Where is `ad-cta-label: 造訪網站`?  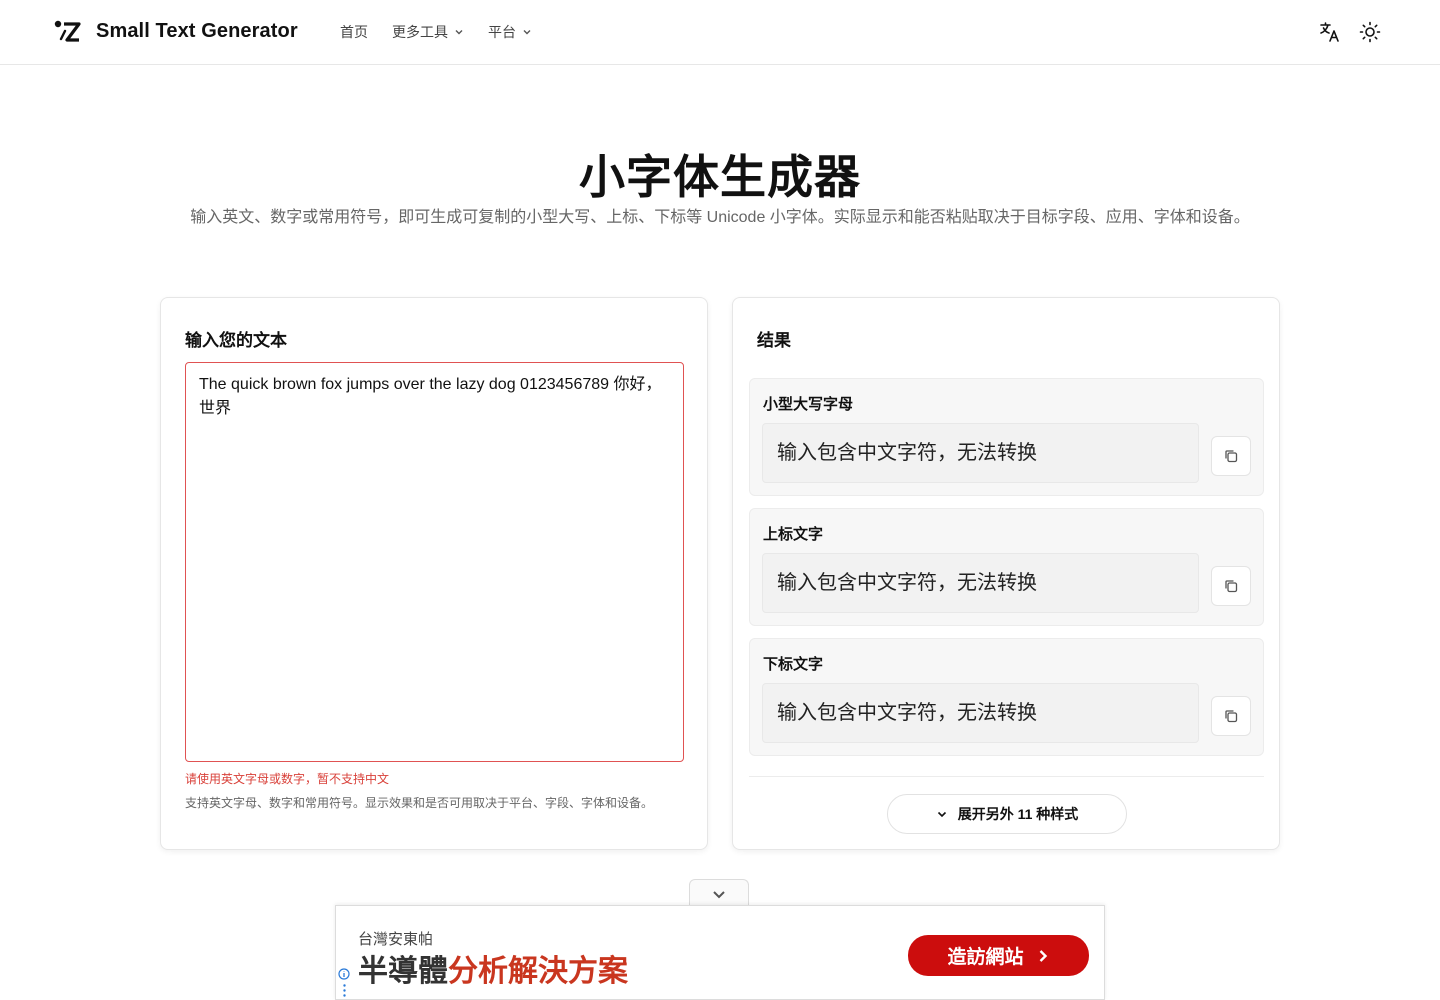 ad-cta-label: 造訪網站 is located at coordinates (985, 957).